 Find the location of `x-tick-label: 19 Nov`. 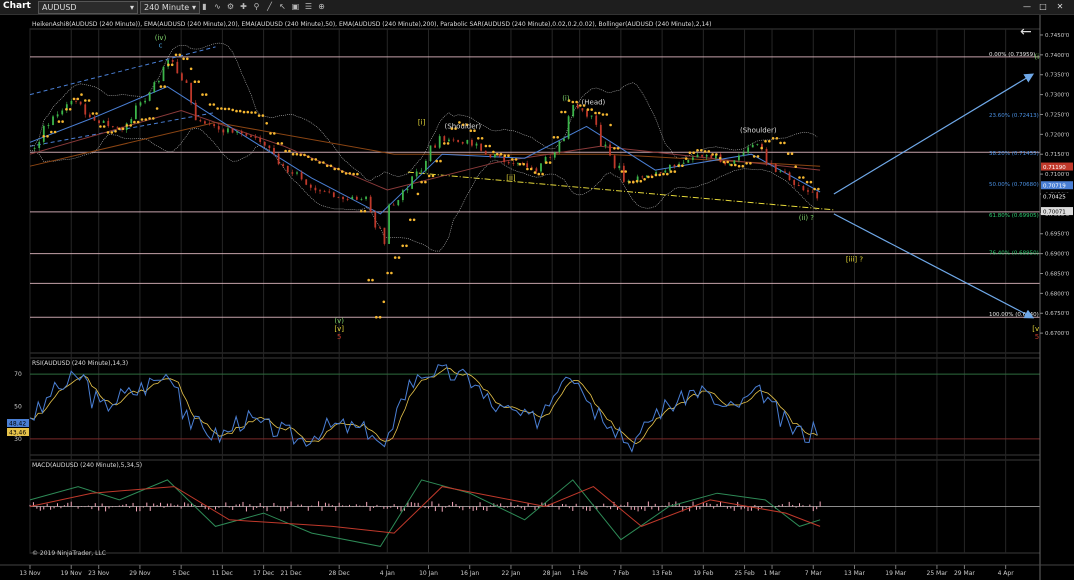

x-tick-label: 19 Nov is located at coordinates (72, 573).